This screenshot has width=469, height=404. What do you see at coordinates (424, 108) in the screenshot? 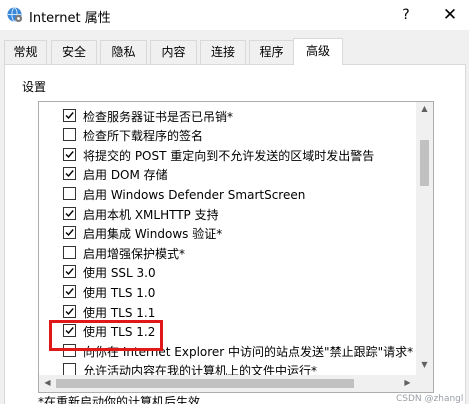
I see `scroll-up-icon: ▲` at bounding box center [424, 108].